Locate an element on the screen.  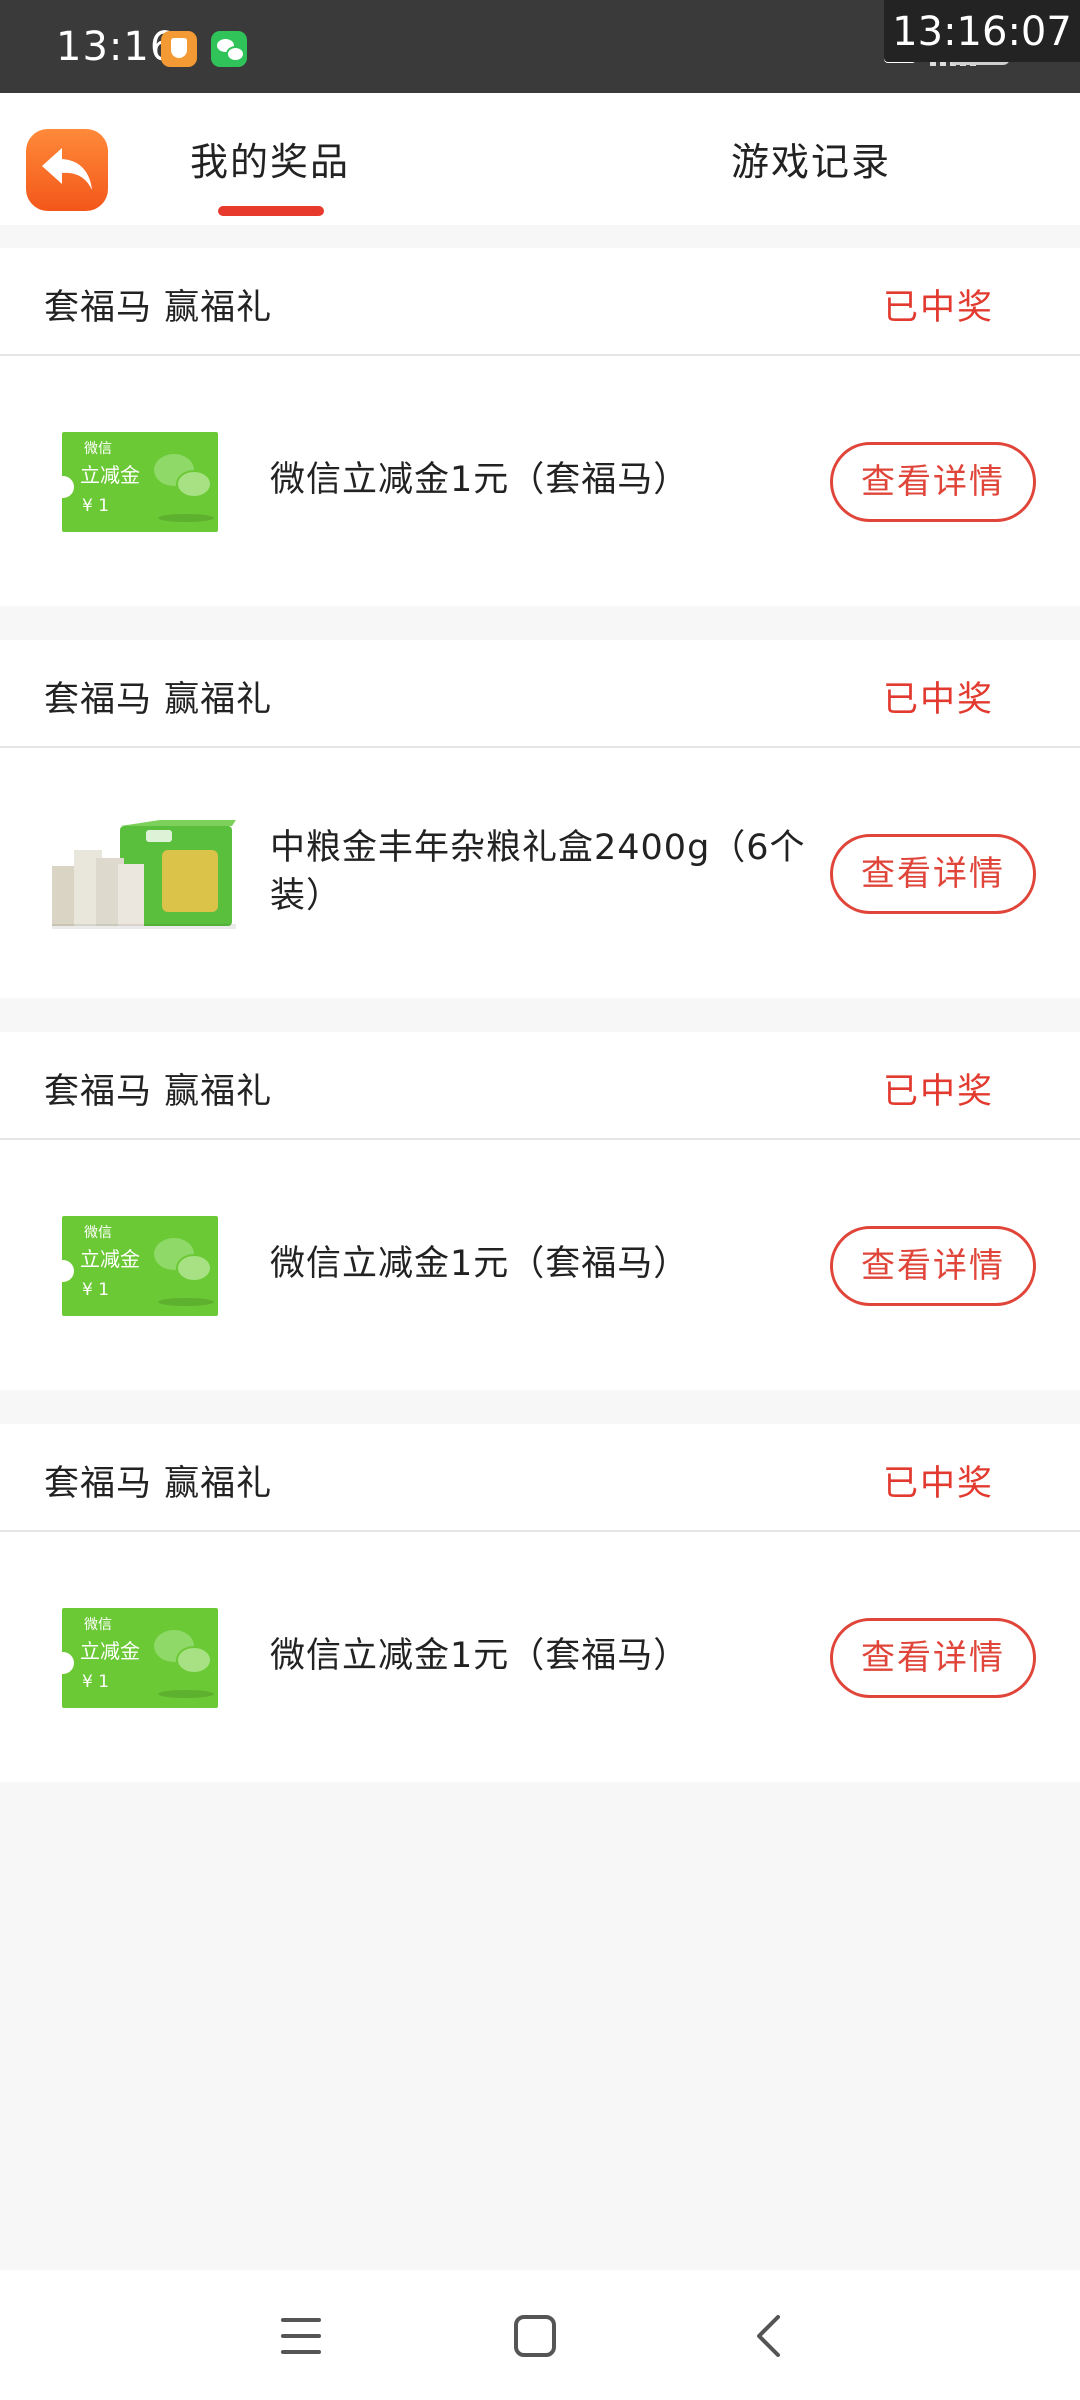
security-app-icon is located at coordinates (179, 49).